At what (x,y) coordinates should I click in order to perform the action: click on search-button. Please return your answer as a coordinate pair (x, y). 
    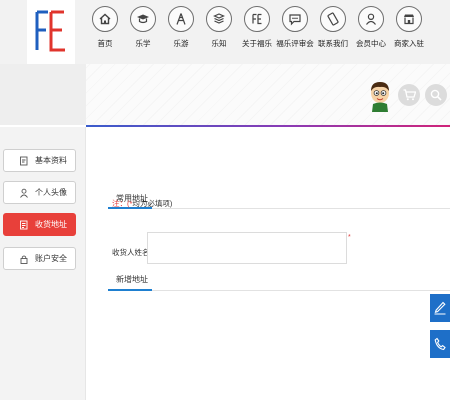
    Looking at the image, I should click on (436, 95).